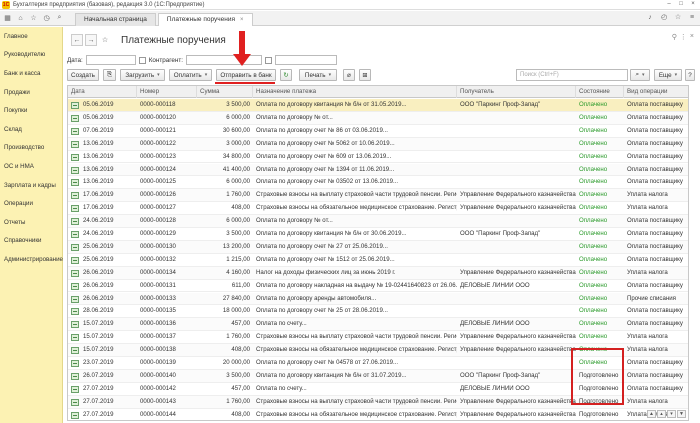  I want to click on more-dots-icon: ⋮, so click(683, 37).